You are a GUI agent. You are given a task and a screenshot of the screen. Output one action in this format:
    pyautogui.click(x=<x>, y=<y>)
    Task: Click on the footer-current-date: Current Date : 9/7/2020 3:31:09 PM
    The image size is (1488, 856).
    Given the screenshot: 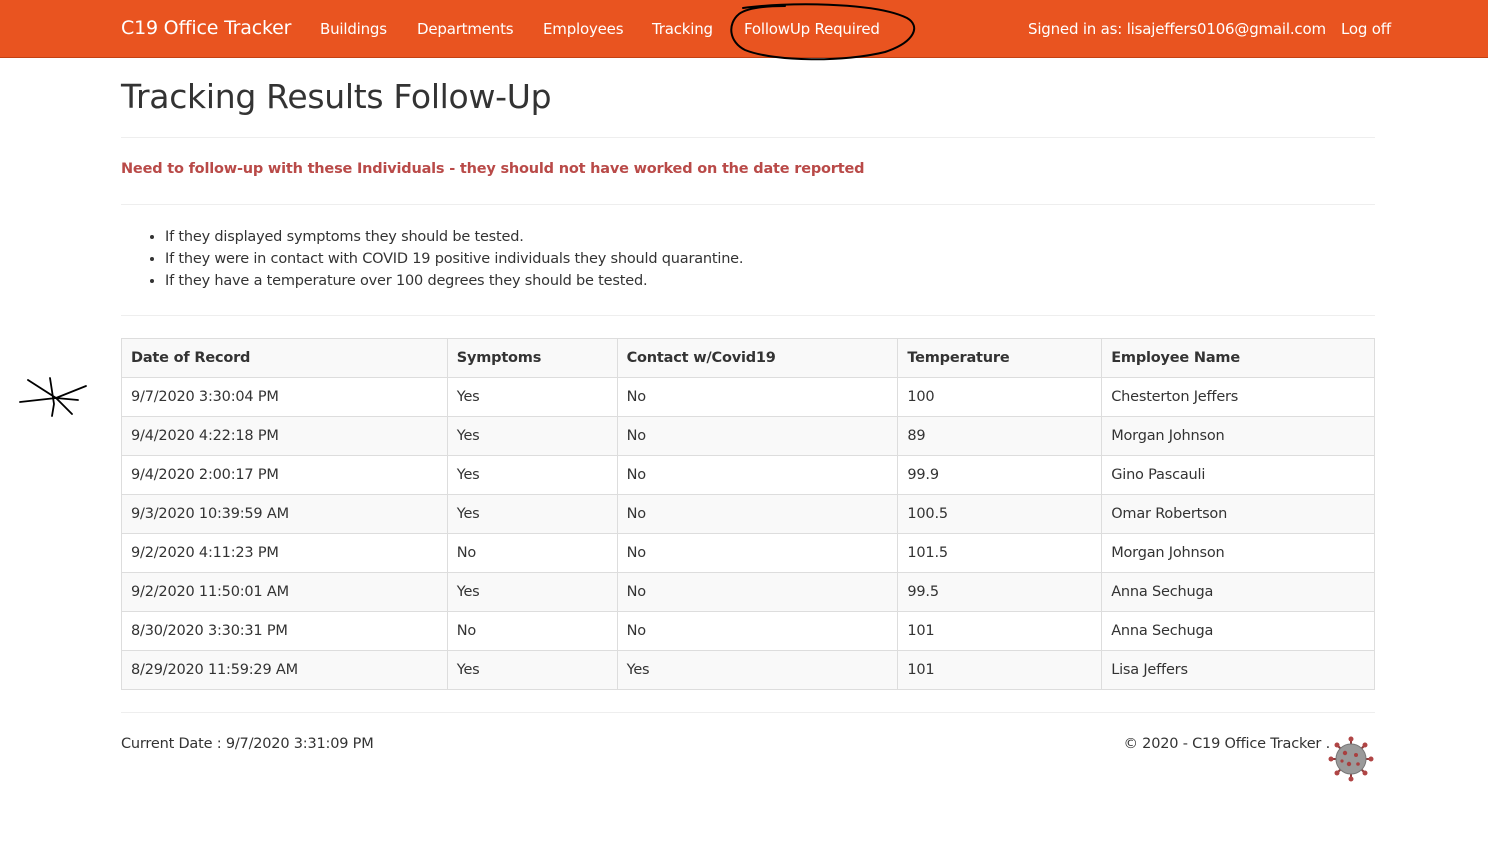 What is the action you would take?
    pyautogui.click(x=247, y=744)
    